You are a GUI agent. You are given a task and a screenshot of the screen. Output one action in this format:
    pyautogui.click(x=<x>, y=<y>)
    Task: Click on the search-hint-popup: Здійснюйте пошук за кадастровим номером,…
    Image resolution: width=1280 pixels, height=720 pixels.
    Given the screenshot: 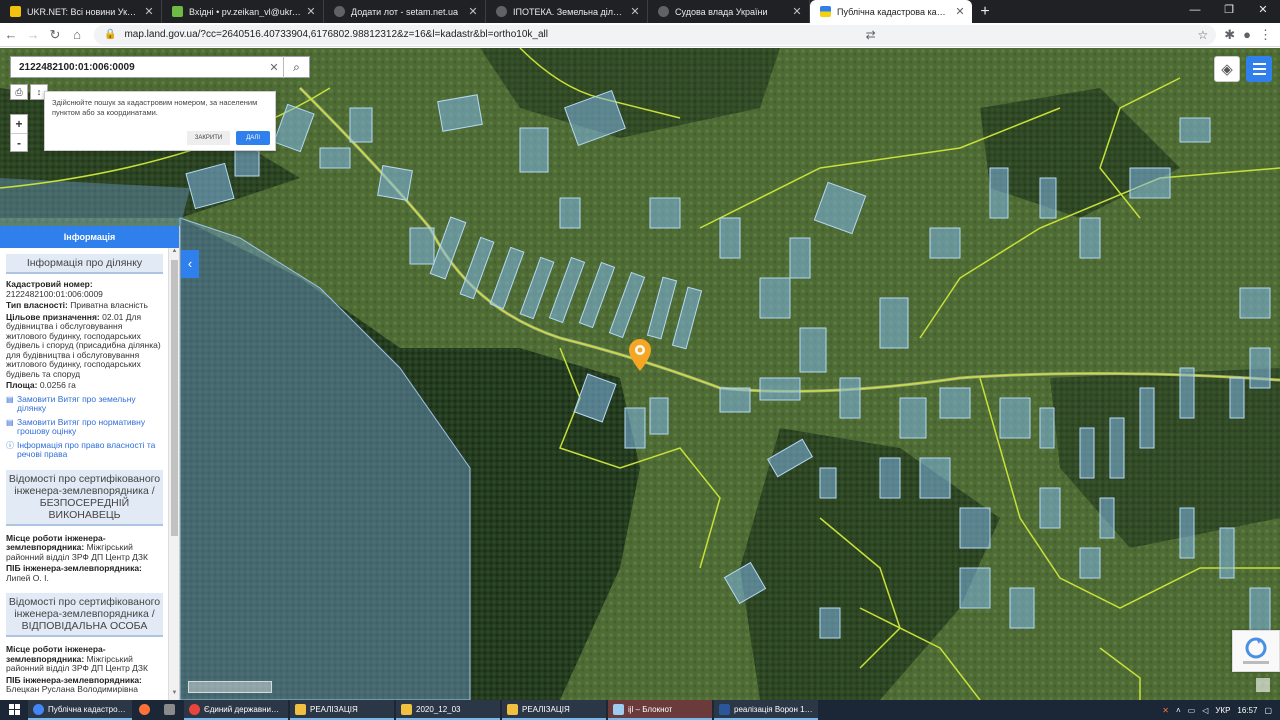 What is the action you would take?
    pyautogui.click(x=160, y=121)
    